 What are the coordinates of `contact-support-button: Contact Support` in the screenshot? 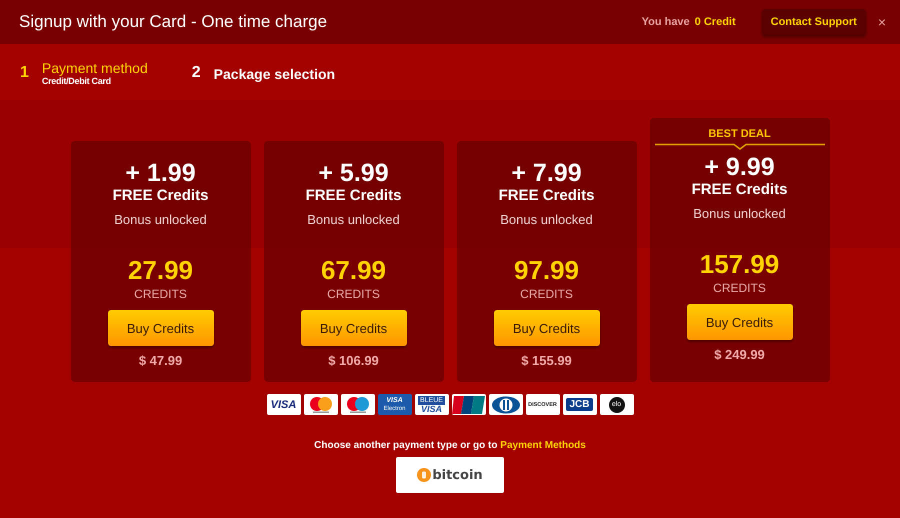 It's located at (814, 22).